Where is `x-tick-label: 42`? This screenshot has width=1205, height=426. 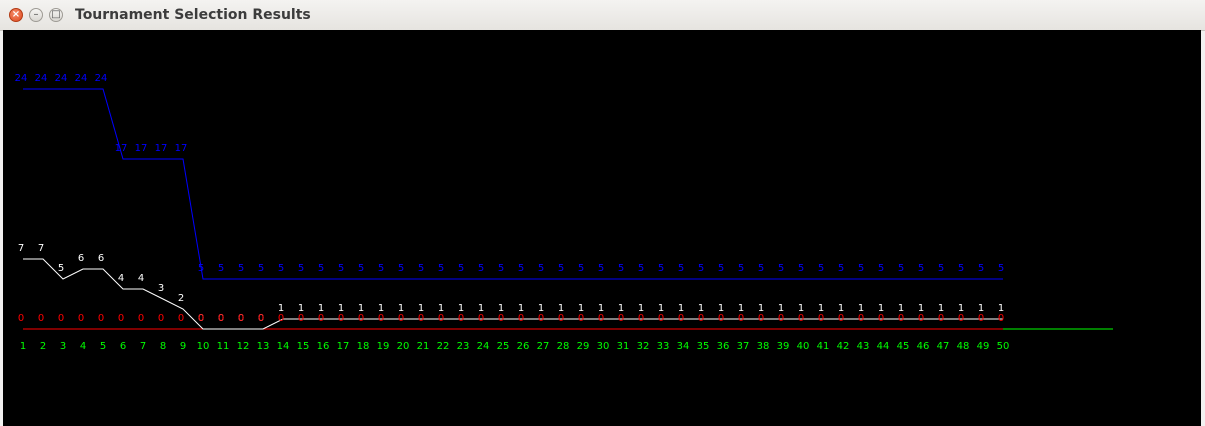
x-tick-label: 42 is located at coordinates (843, 346).